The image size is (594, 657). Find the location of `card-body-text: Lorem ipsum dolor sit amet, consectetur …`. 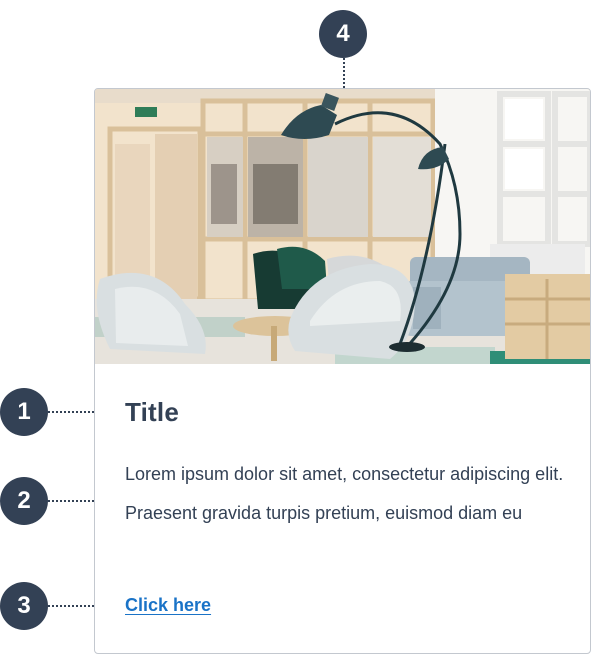

card-body-text: Lorem ipsum dolor sit amet, consectetur … is located at coordinates (344, 493).